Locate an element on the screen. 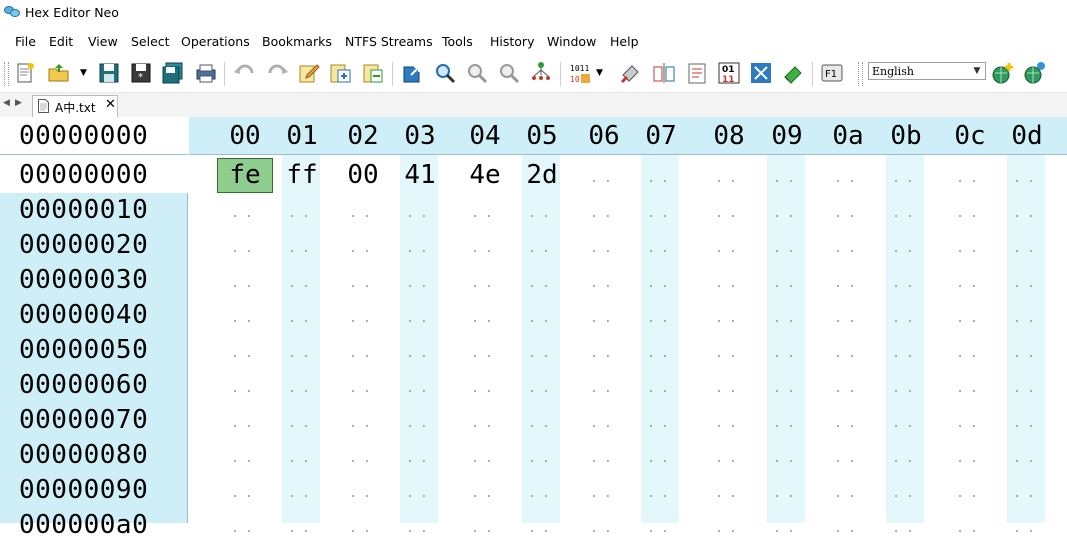 The height and width of the screenshot is (540, 1067). menu-bookmarks: Bookmarks is located at coordinates (297, 41).